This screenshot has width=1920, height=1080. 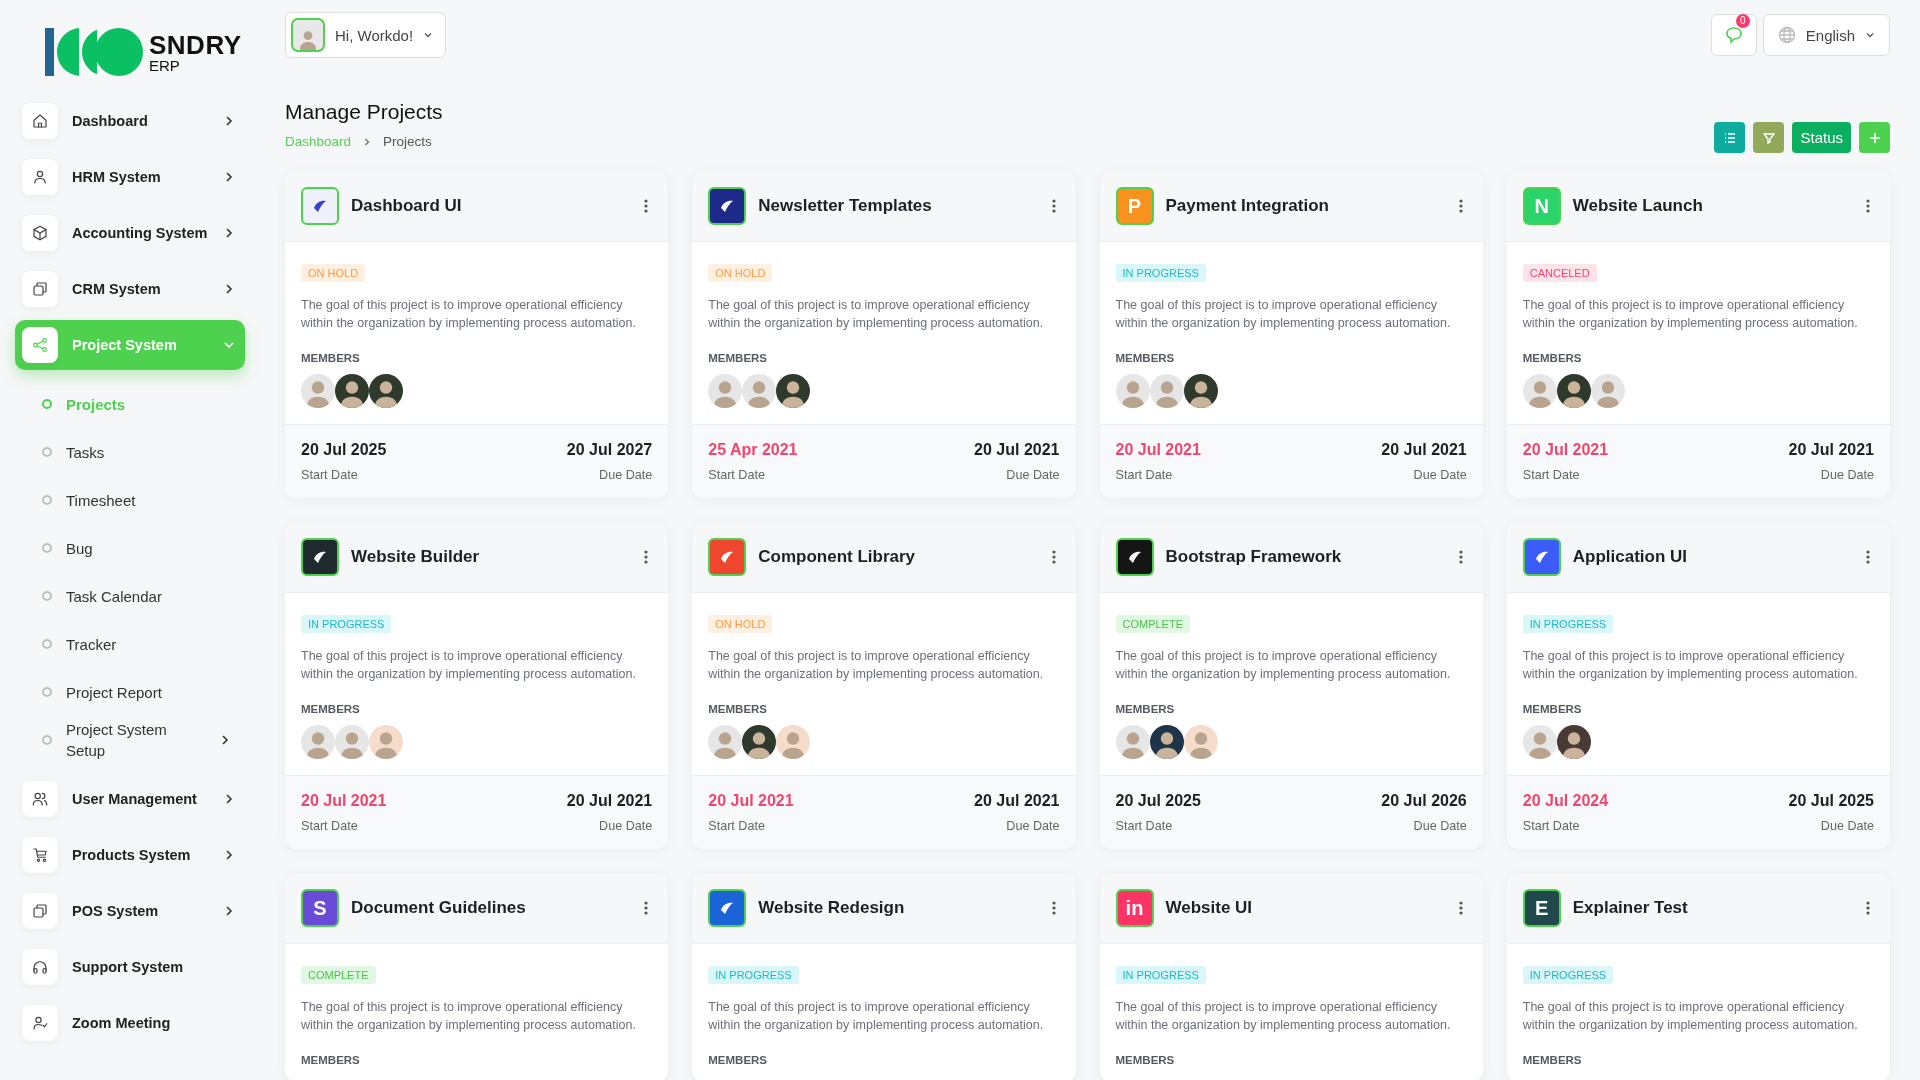 I want to click on sidebar-item: POS System, so click(x=130, y=911).